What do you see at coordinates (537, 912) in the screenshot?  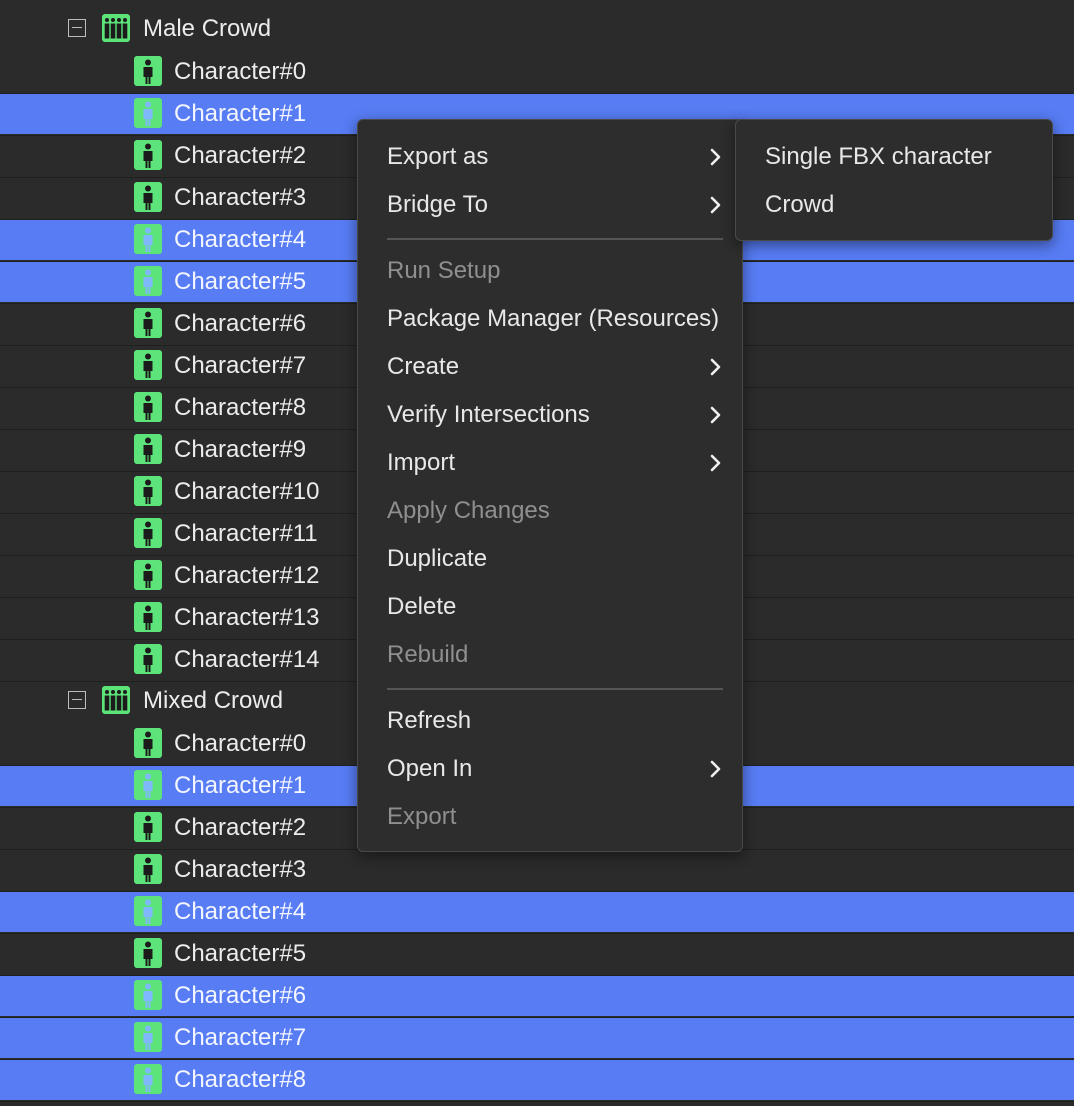 I see `tree-item-row: Character#4` at bounding box center [537, 912].